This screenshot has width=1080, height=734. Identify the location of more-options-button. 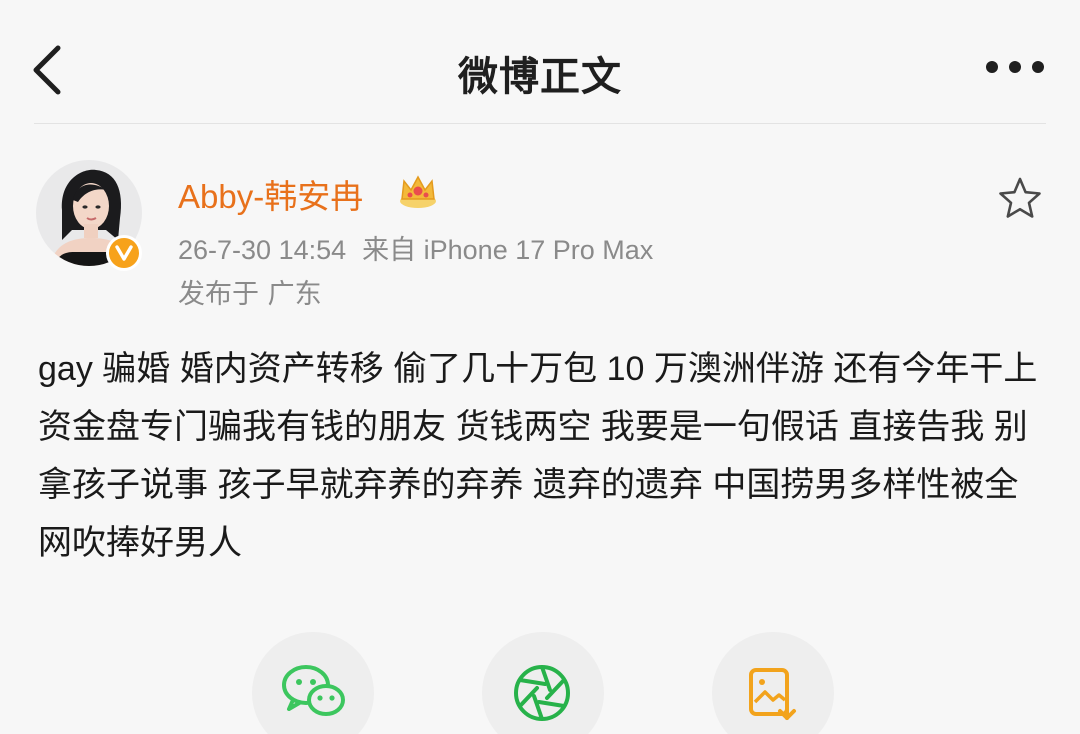
(1015, 67).